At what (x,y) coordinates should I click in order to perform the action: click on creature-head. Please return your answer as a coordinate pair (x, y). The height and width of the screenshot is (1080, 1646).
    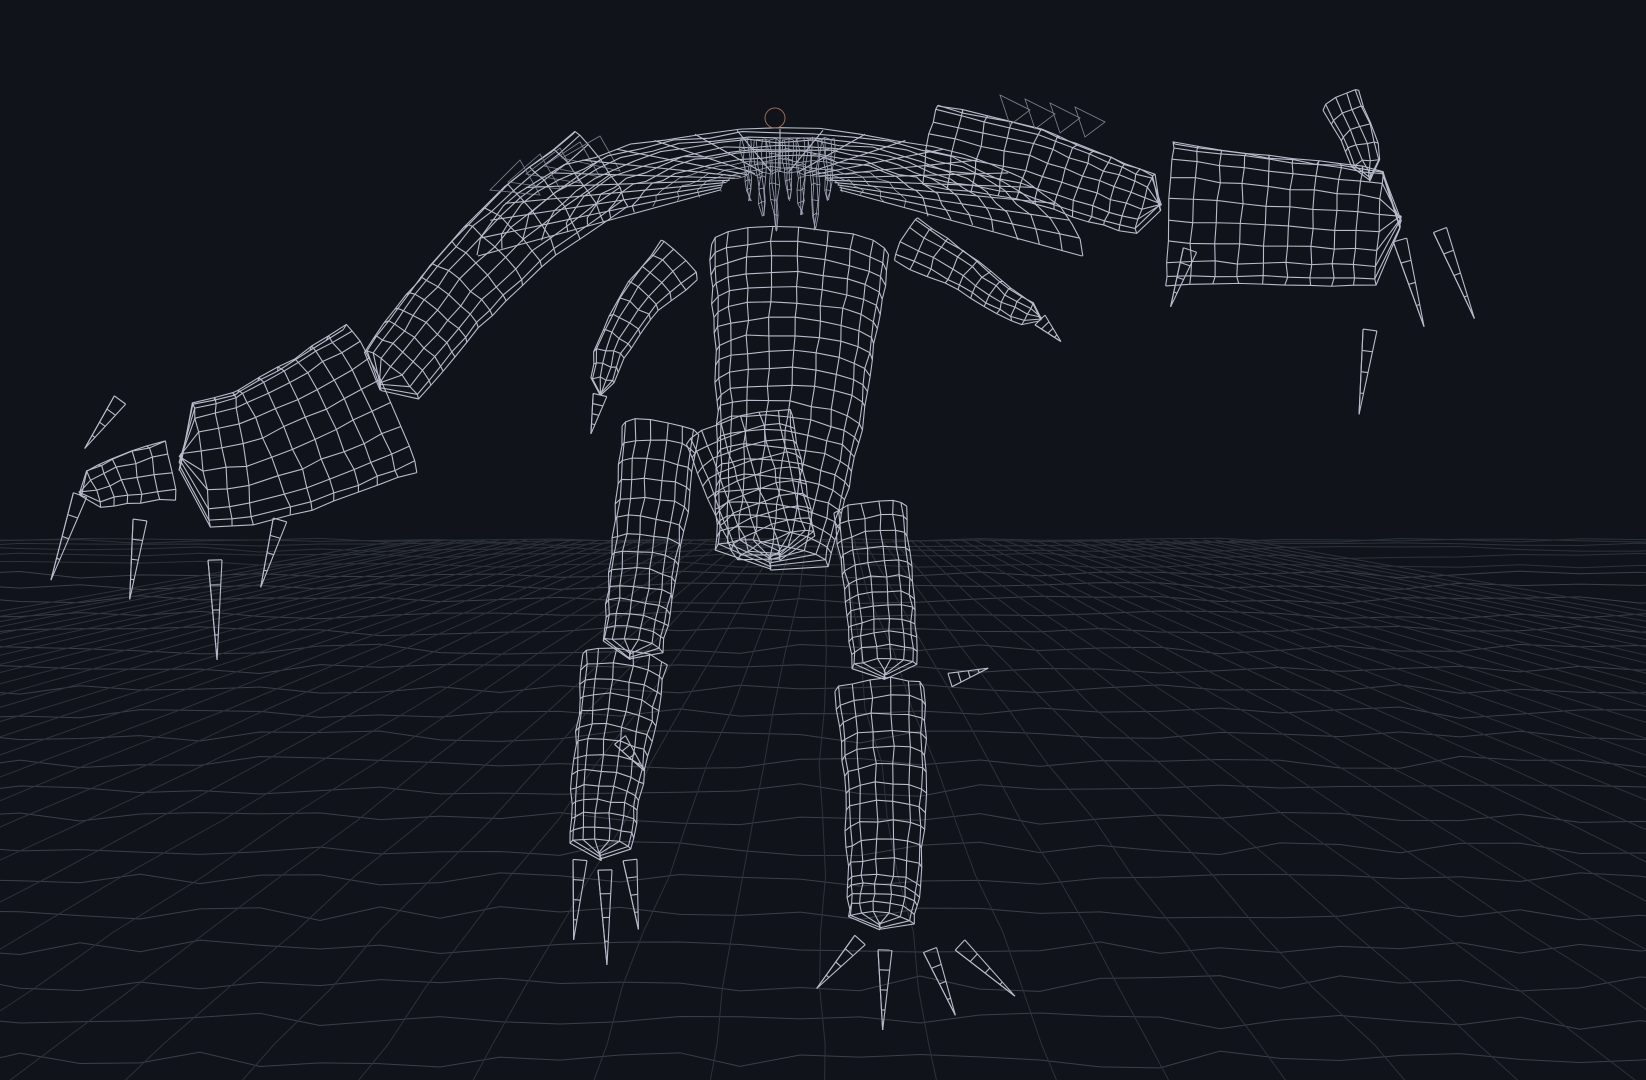
    Looking at the image, I should click on (780, 182).